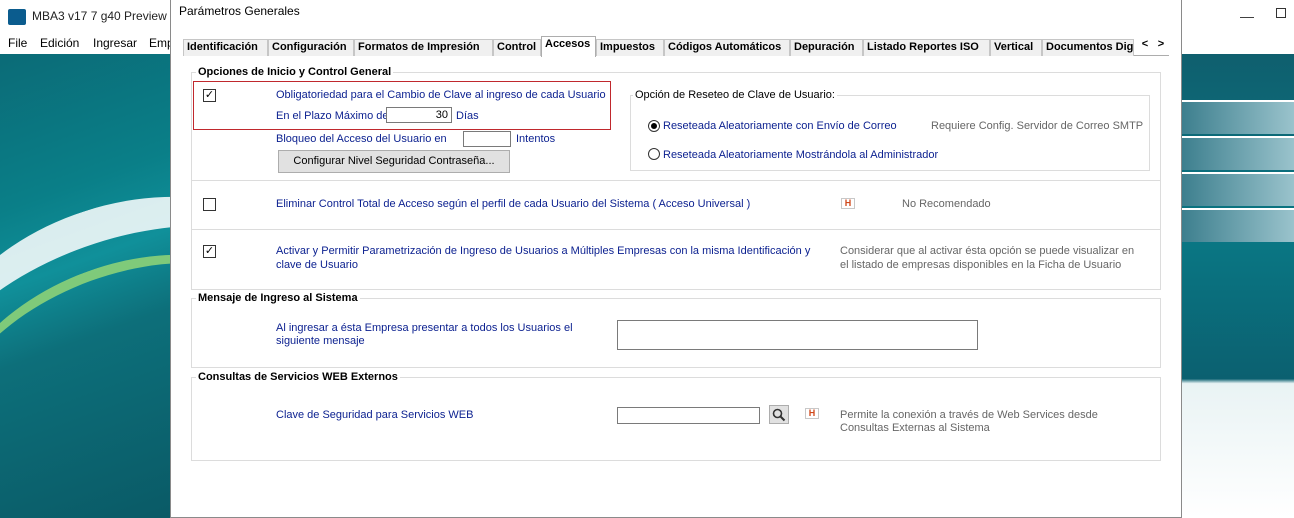 The width and height of the screenshot is (1294, 518). Describe the element at coordinates (1238, 286) in the screenshot. I see `background-banner` at that location.